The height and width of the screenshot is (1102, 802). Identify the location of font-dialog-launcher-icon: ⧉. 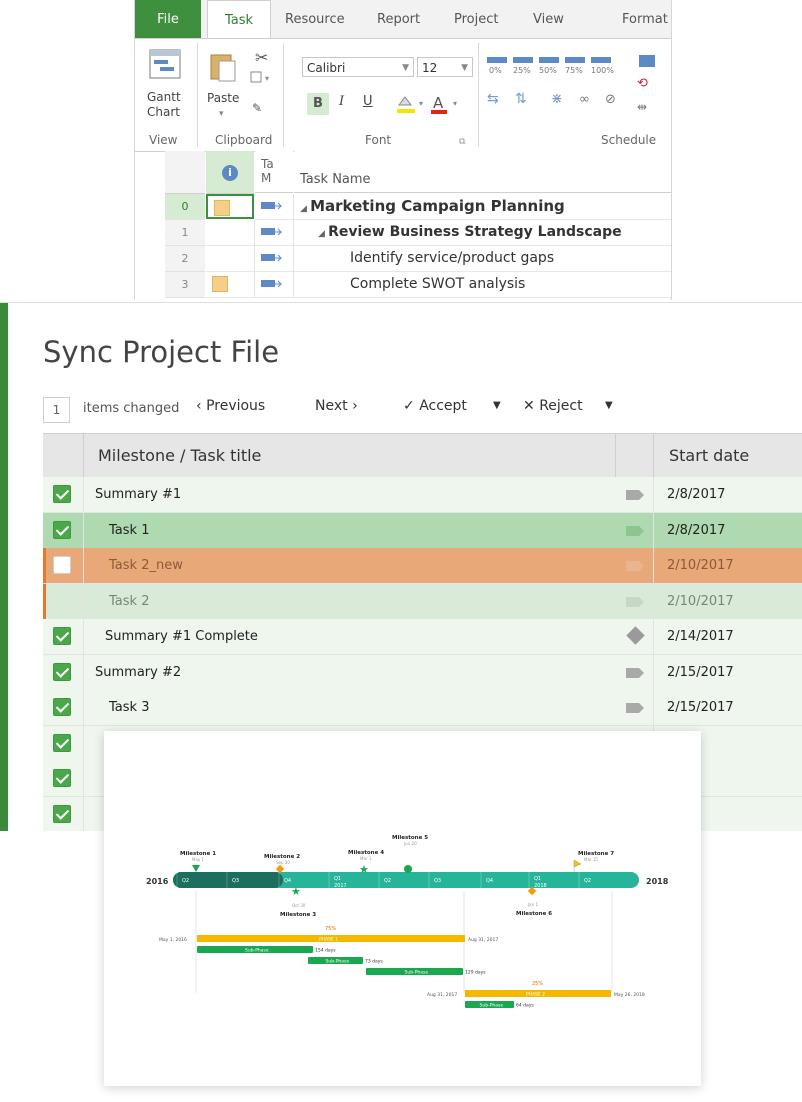
(462, 142).